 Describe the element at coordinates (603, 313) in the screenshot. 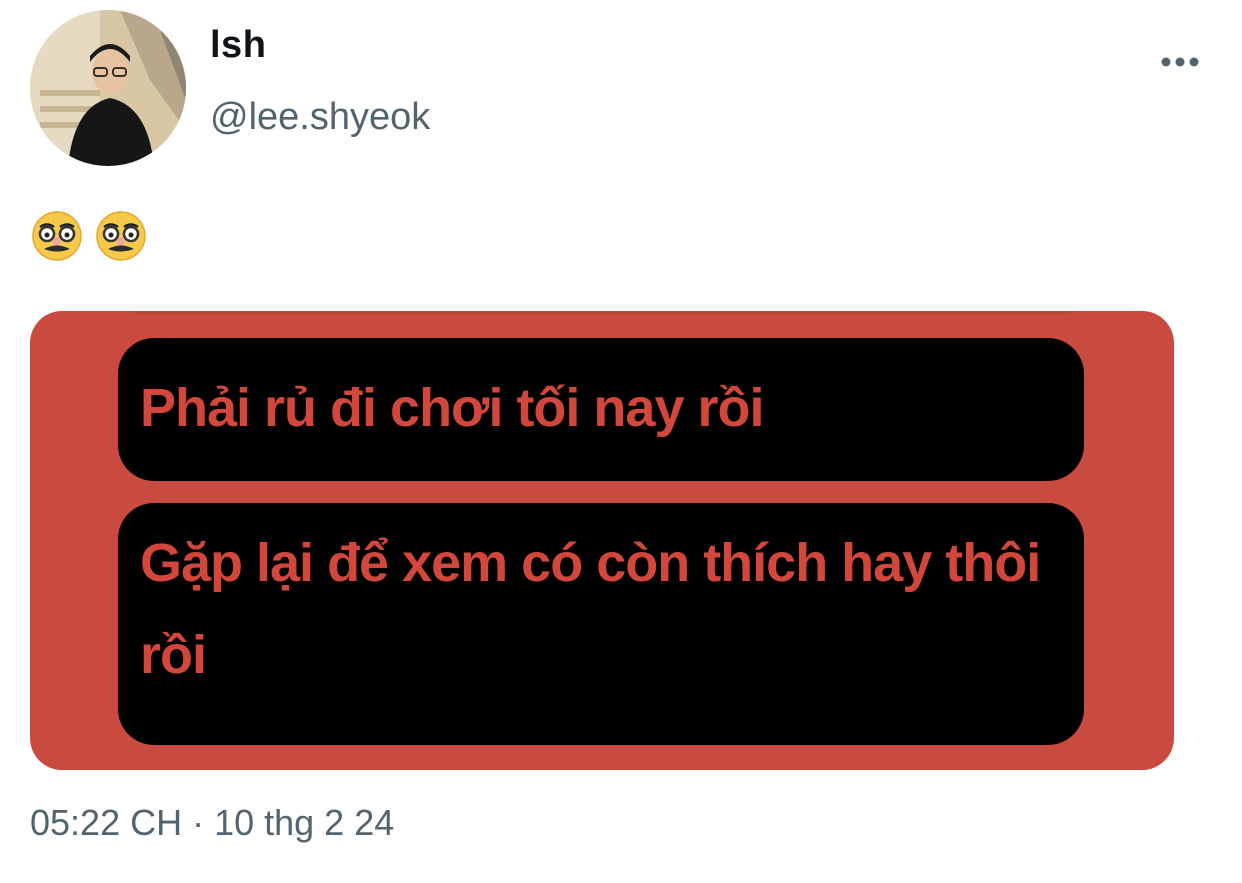

I see `previous-bubble-edge` at that location.